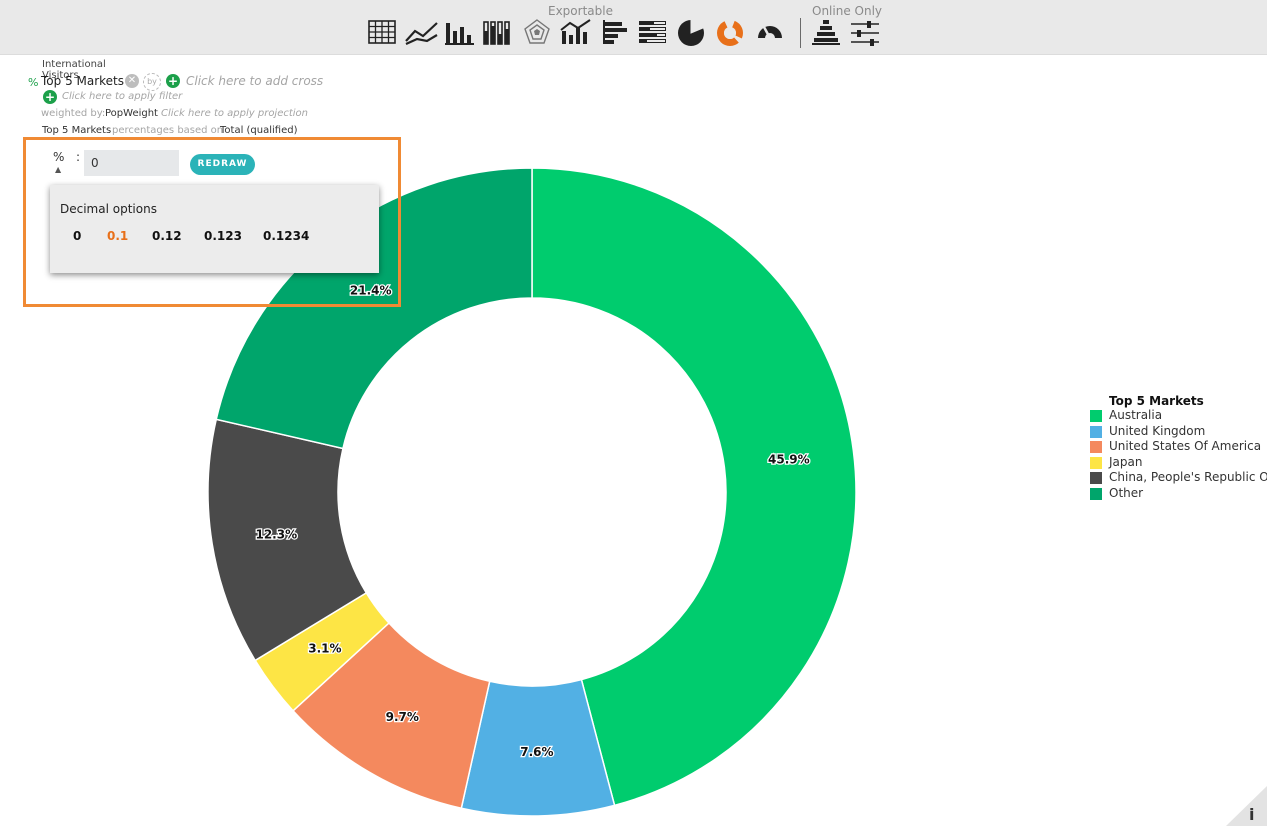 This screenshot has height=826, width=1267. Describe the element at coordinates (58, 157) in the screenshot. I see `decimal-symbol: %` at that location.